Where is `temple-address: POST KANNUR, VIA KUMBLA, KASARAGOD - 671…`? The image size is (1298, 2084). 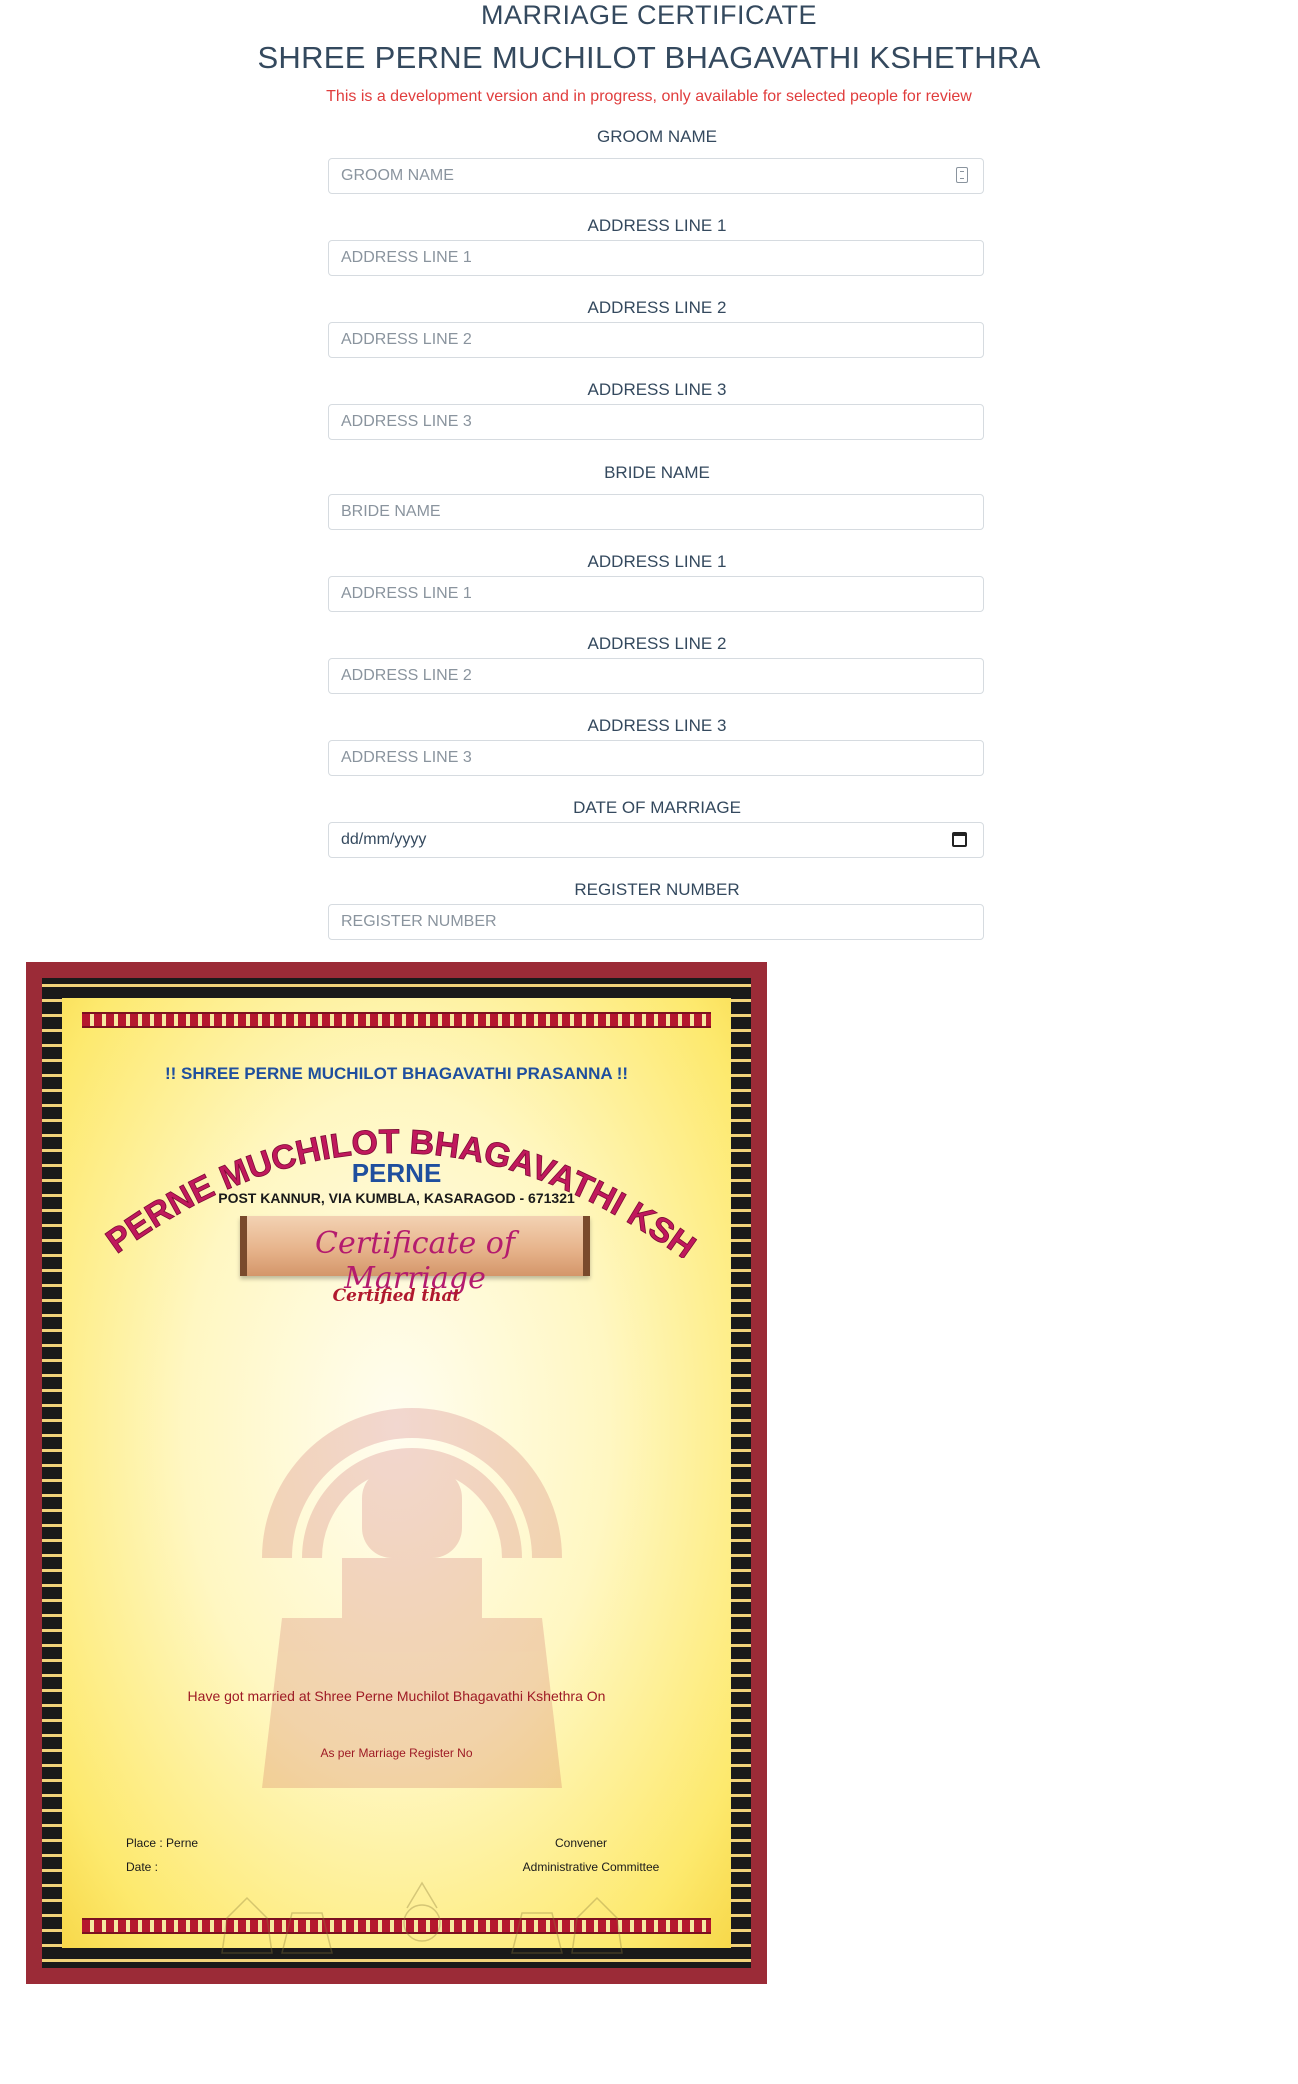
temple-address: POST KANNUR, VIA KUMBLA, KASARAGOD - 671… is located at coordinates (396, 1198).